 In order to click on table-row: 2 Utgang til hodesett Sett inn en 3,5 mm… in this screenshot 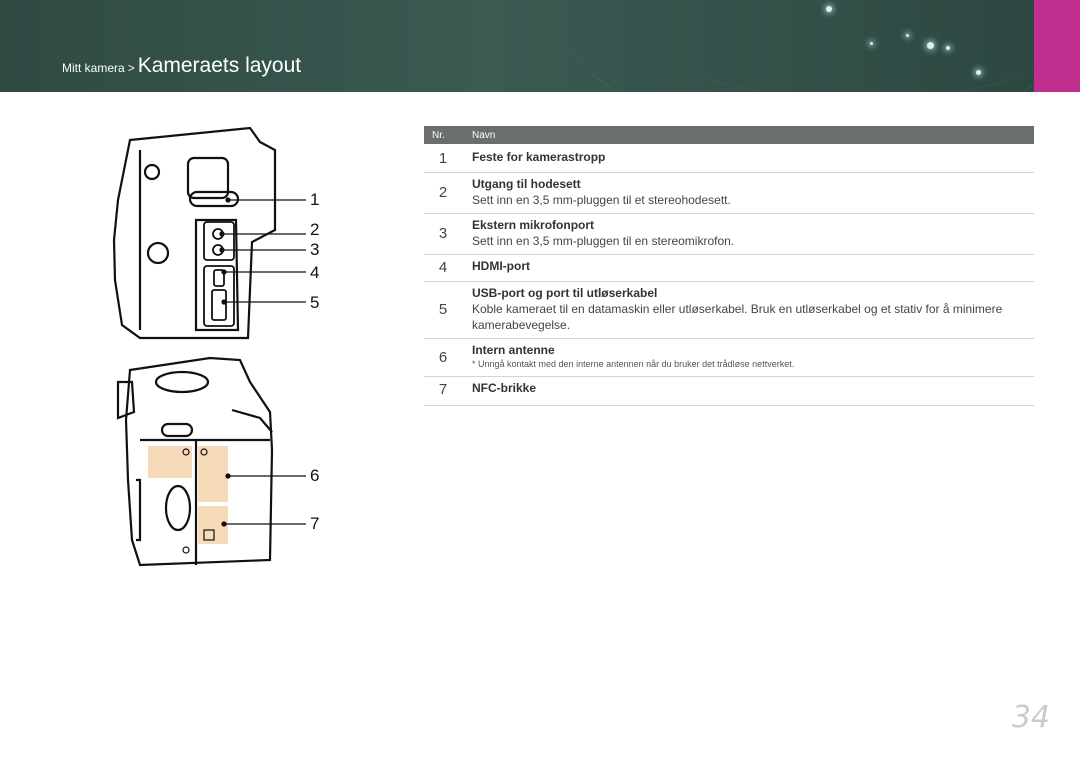, I will do `click(729, 193)`.